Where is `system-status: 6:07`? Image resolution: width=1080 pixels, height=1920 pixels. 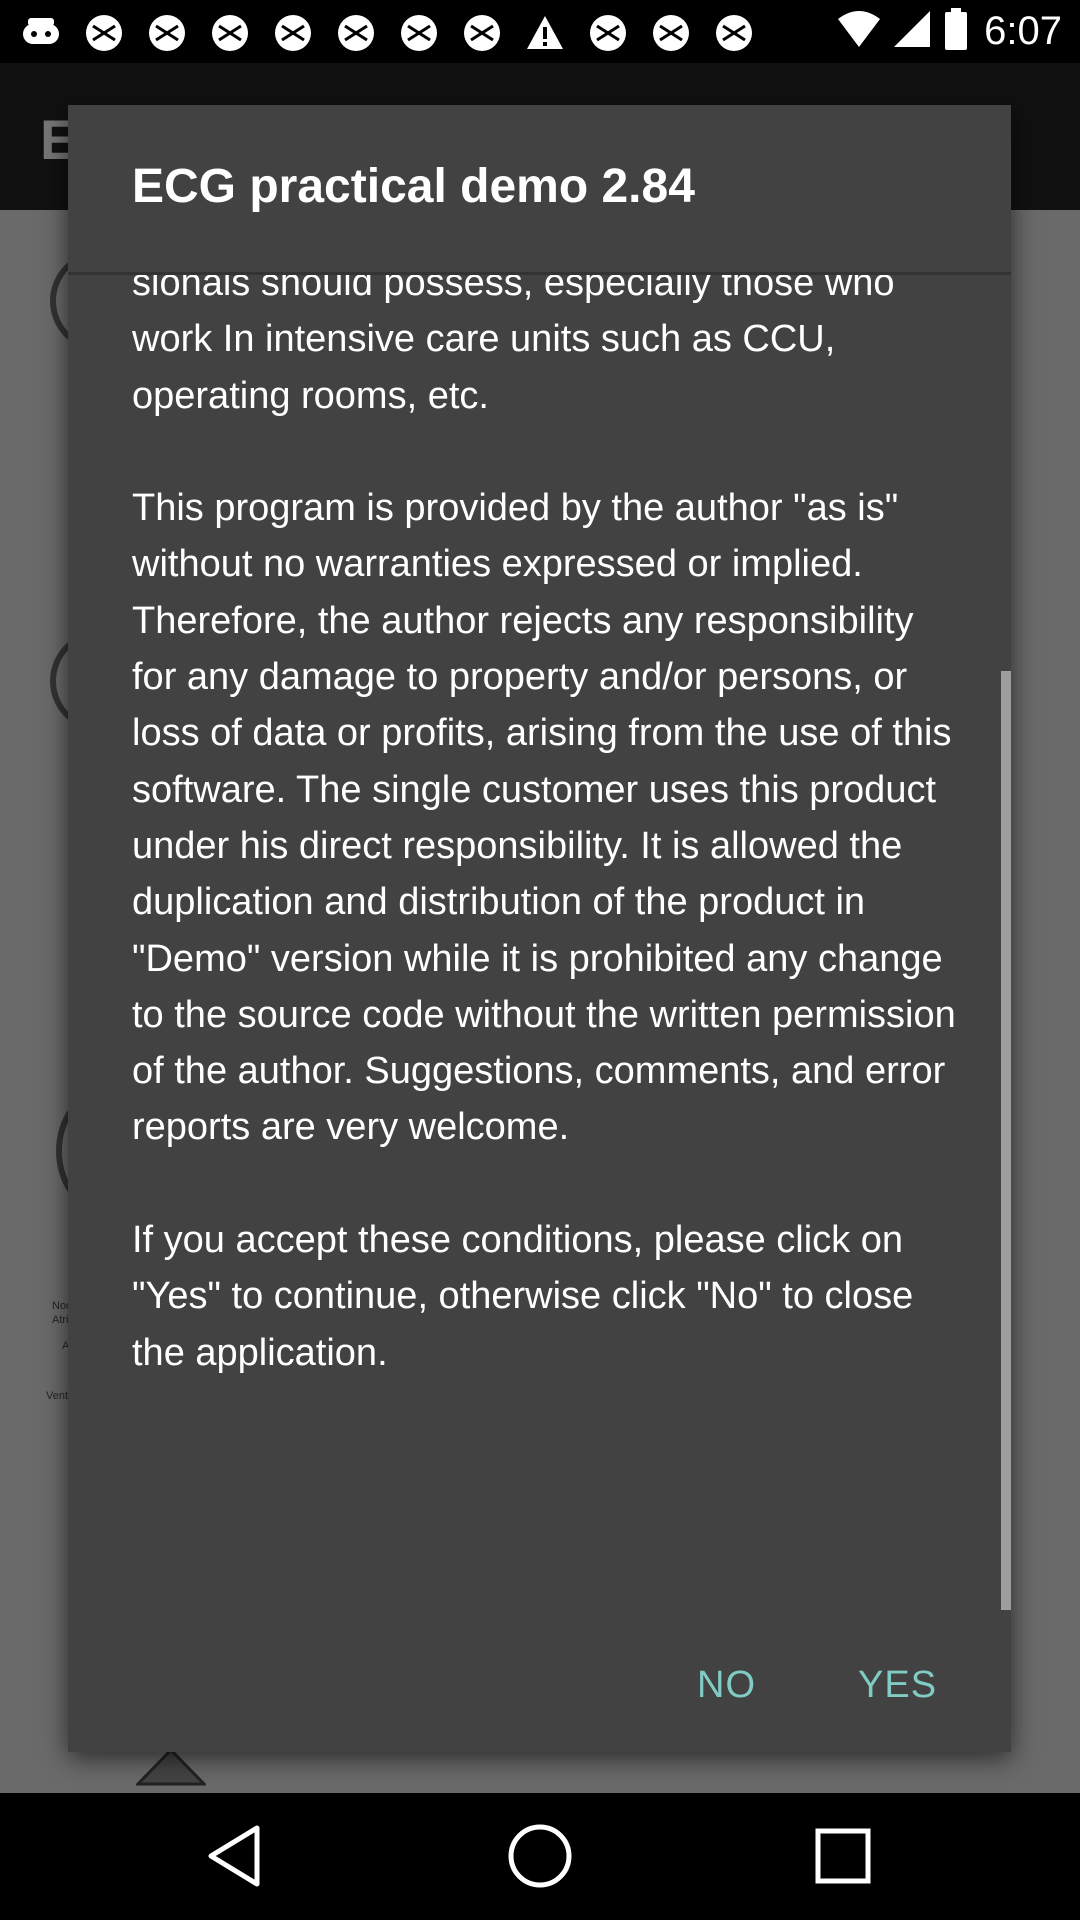
system-status: 6:07 is located at coordinates (949, 31).